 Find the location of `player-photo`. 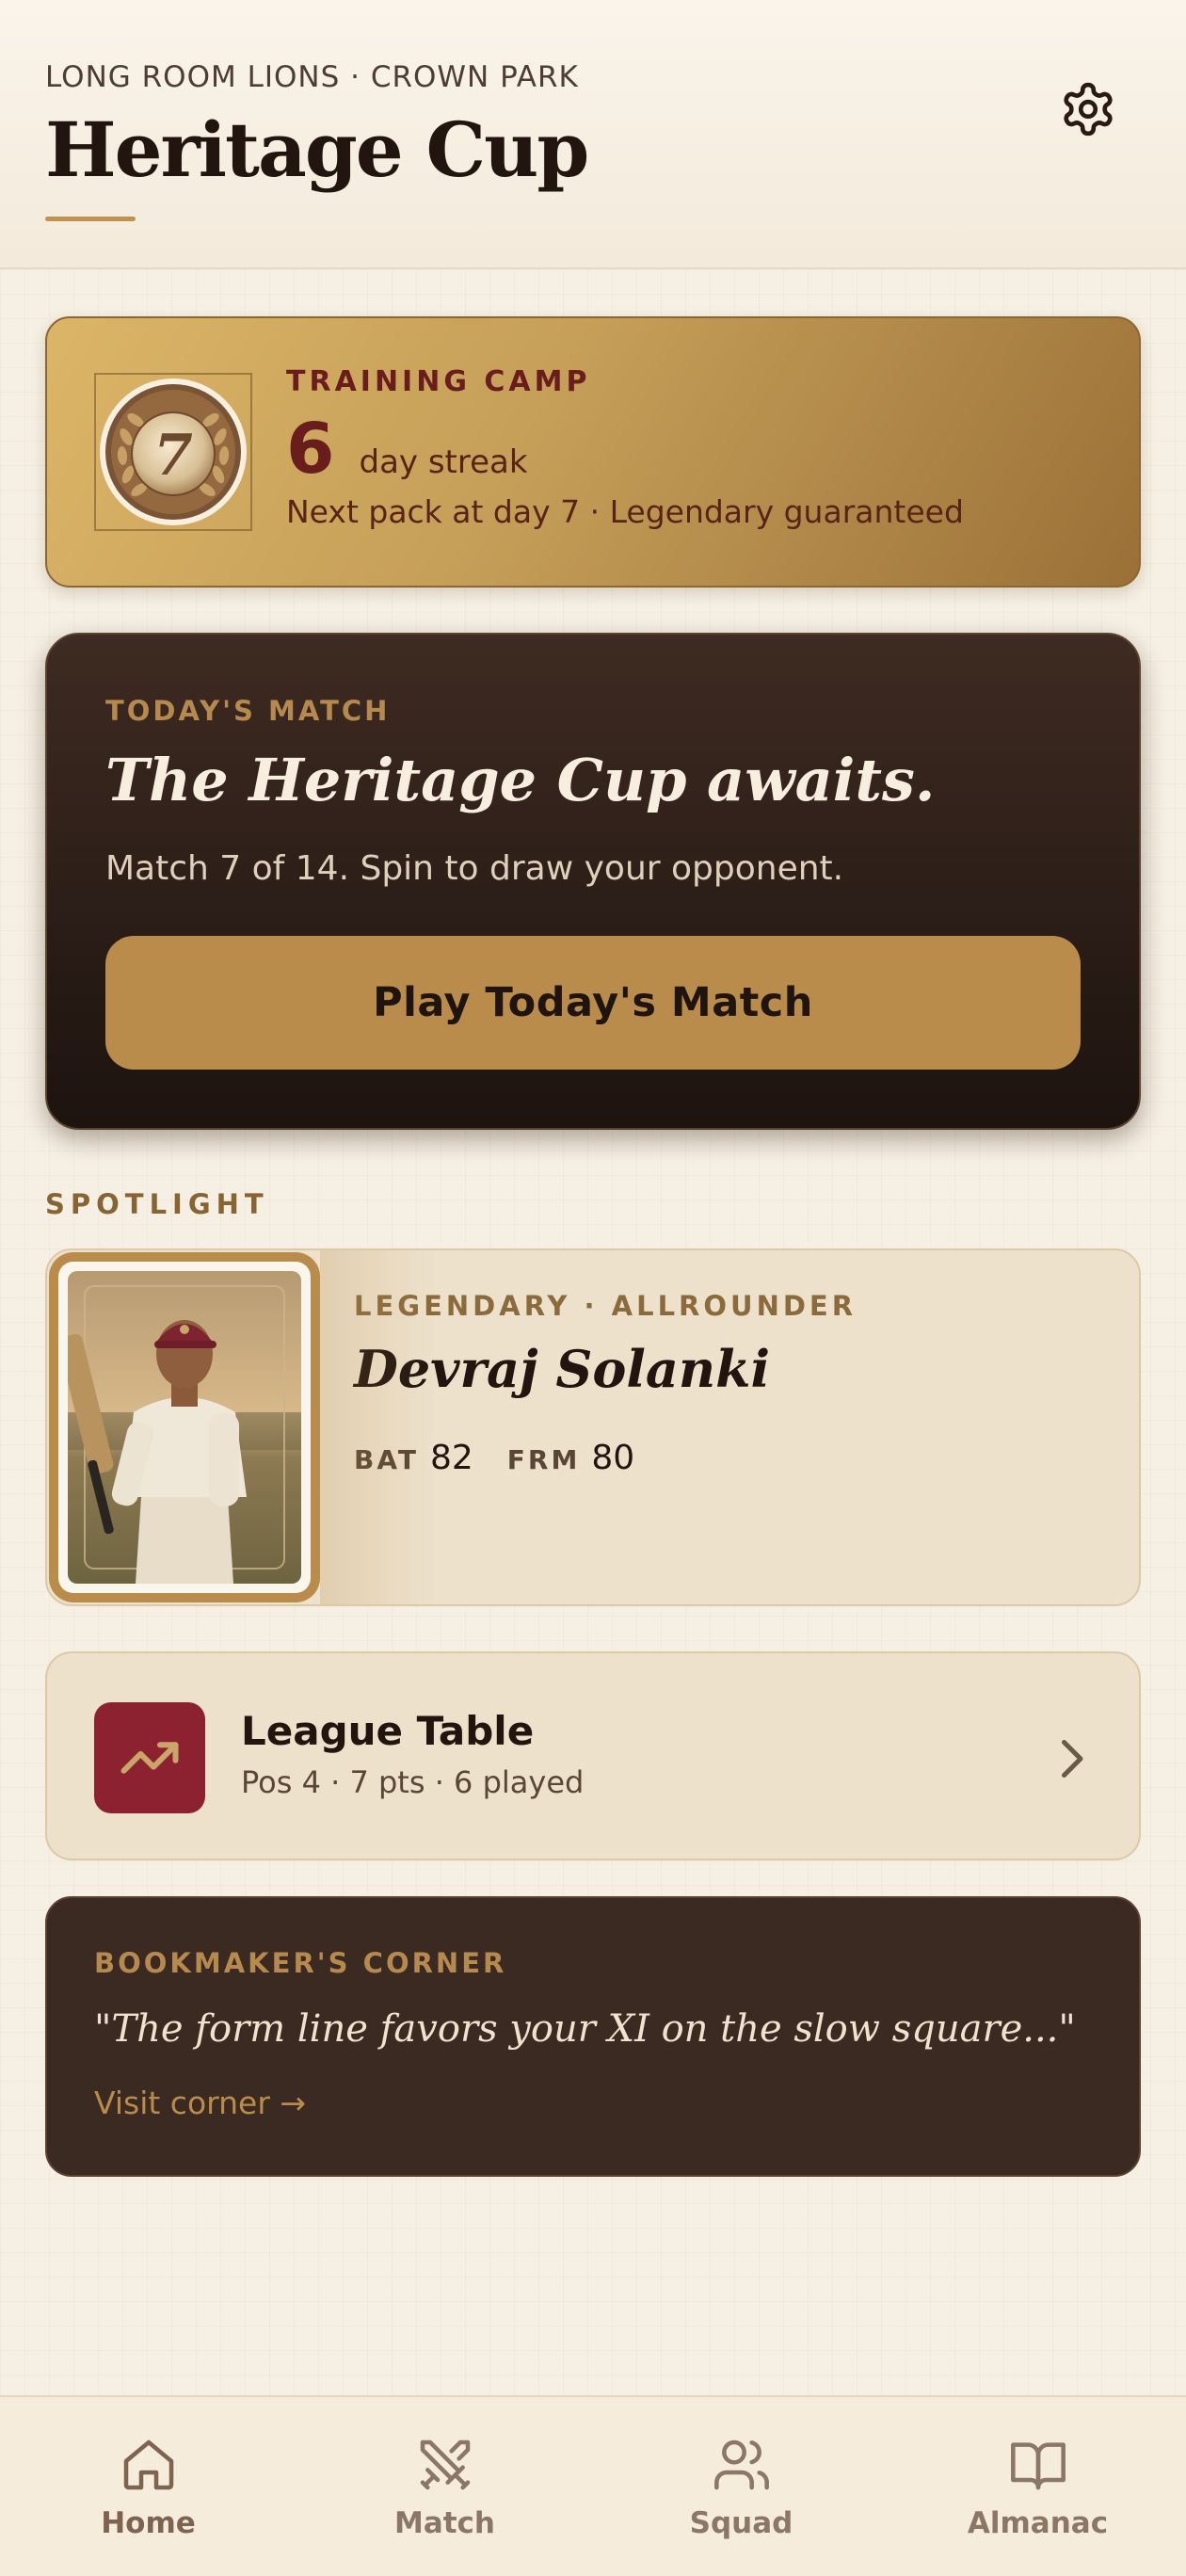

player-photo is located at coordinates (184, 1427).